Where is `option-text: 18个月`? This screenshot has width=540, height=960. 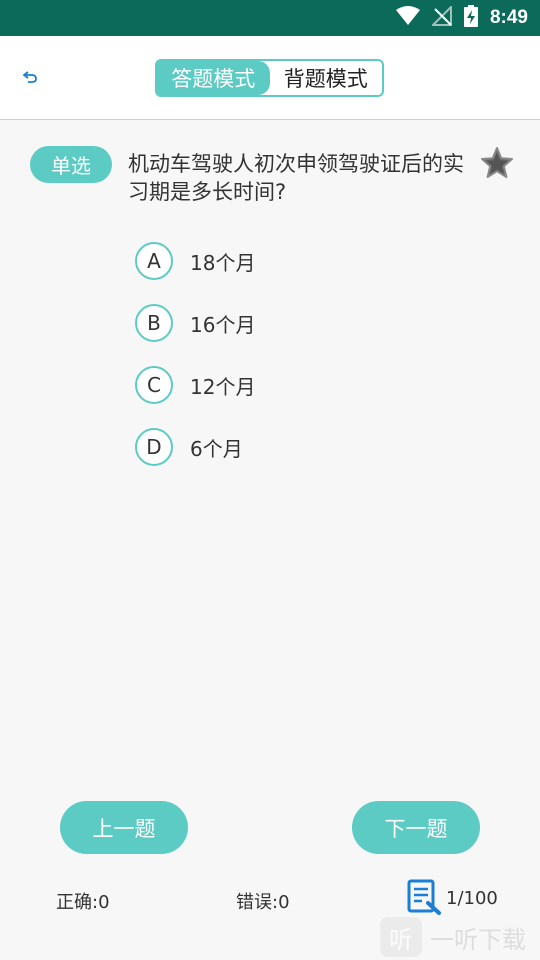
option-text: 18个月 is located at coordinates (223, 262).